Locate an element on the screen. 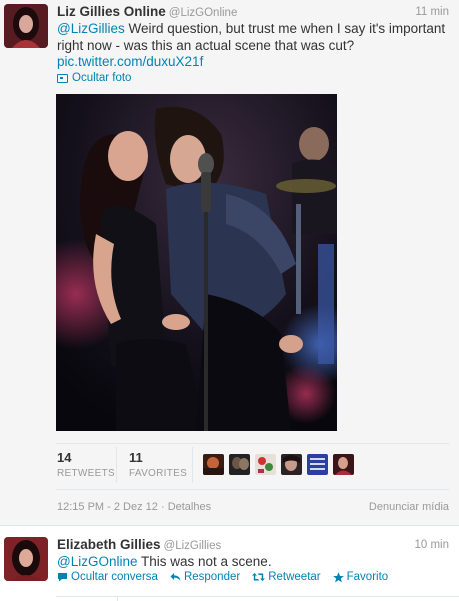 This screenshot has width=459, height=601. tweet-timestamp: 12:15 PM - 2 Dez 12 is located at coordinates (107, 507).